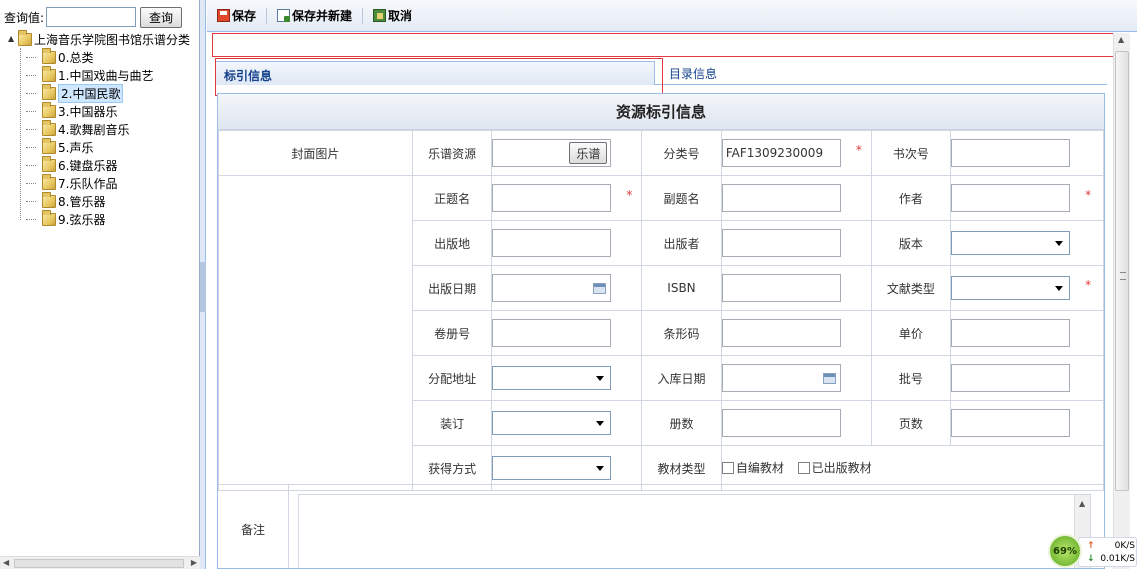 This screenshot has height=569, width=1137. Describe the element at coordinates (194, 562) in the screenshot. I see `scroll-right-icon: ▶` at that location.